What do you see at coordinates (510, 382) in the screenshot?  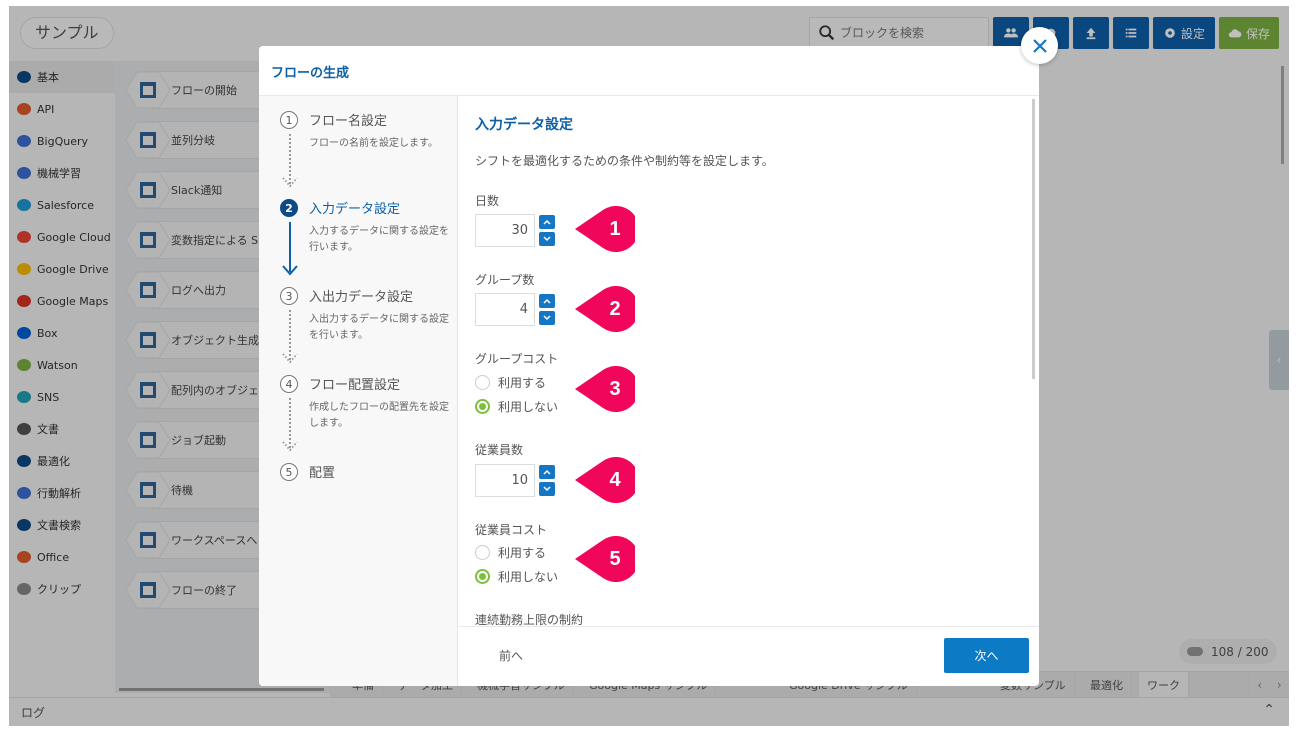 I see `group-cost-use-radio: 利用する` at bounding box center [510, 382].